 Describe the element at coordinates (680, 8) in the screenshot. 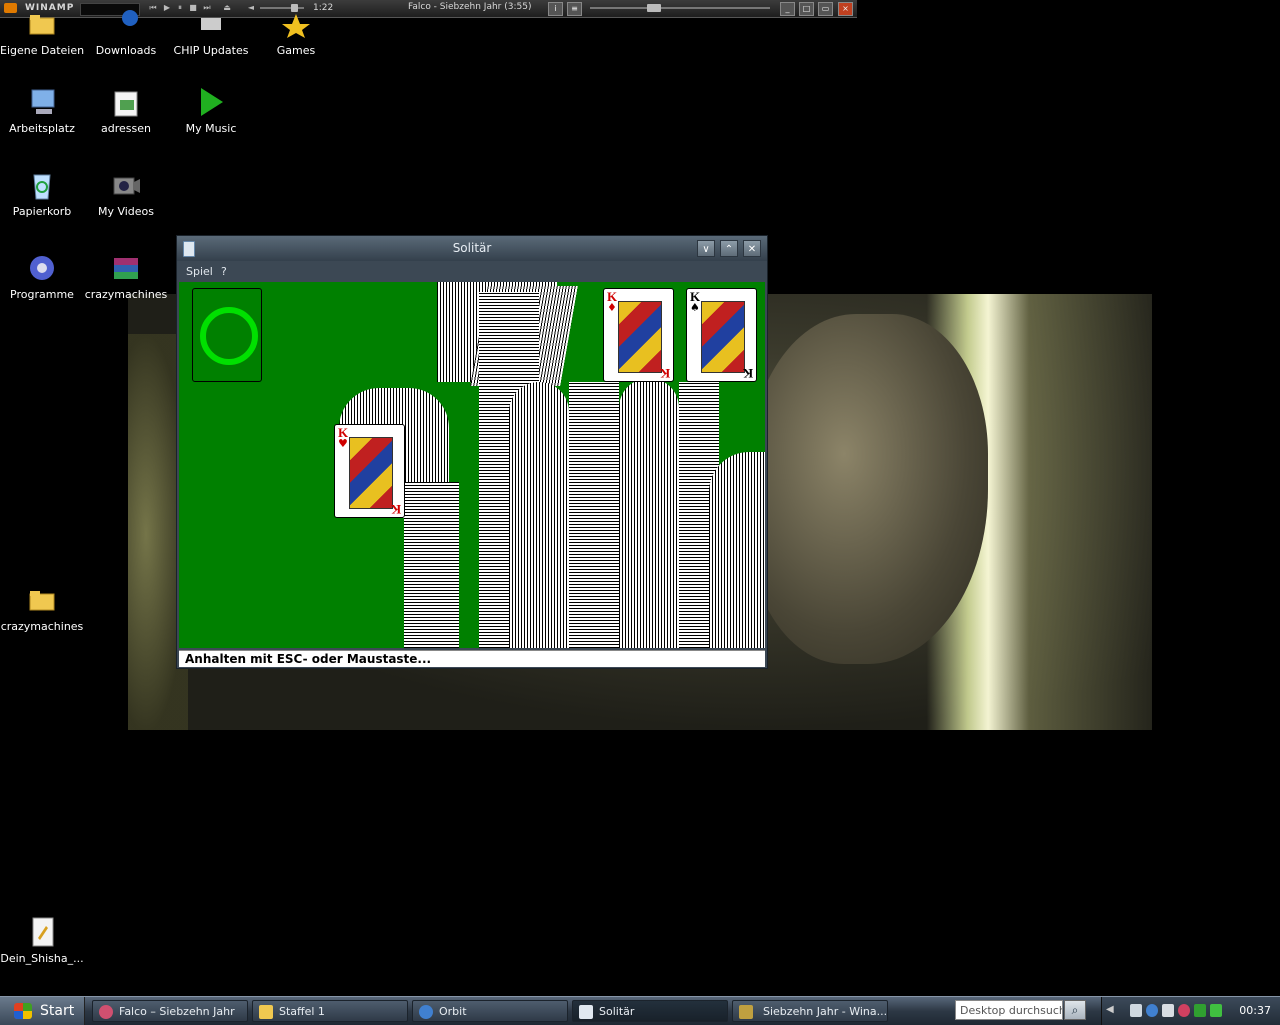

I see `seek-bar` at that location.